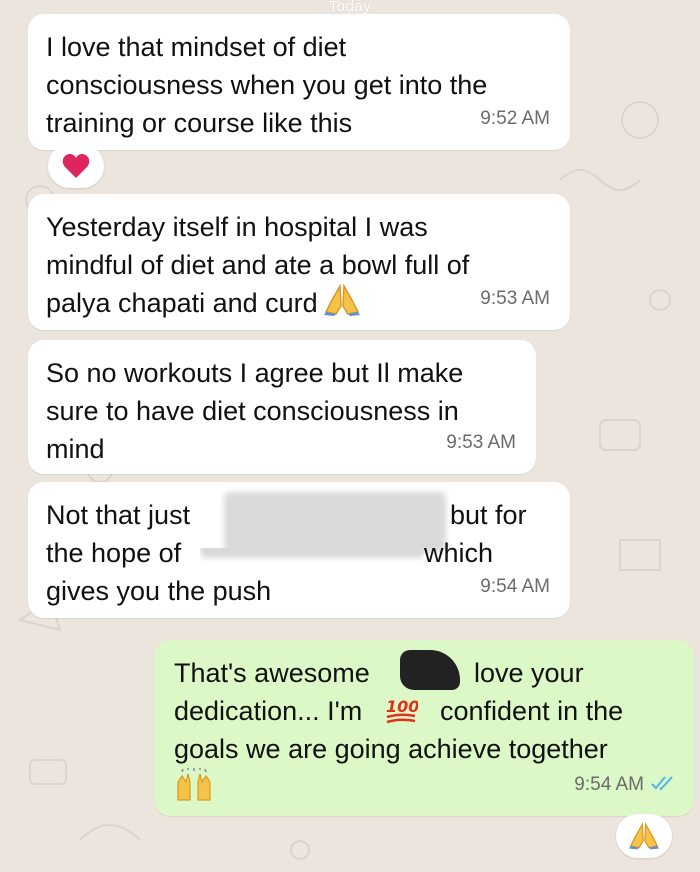 The width and height of the screenshot is (700, 872). I want to click on message-text: dedication... I'm, so click(268, 711).